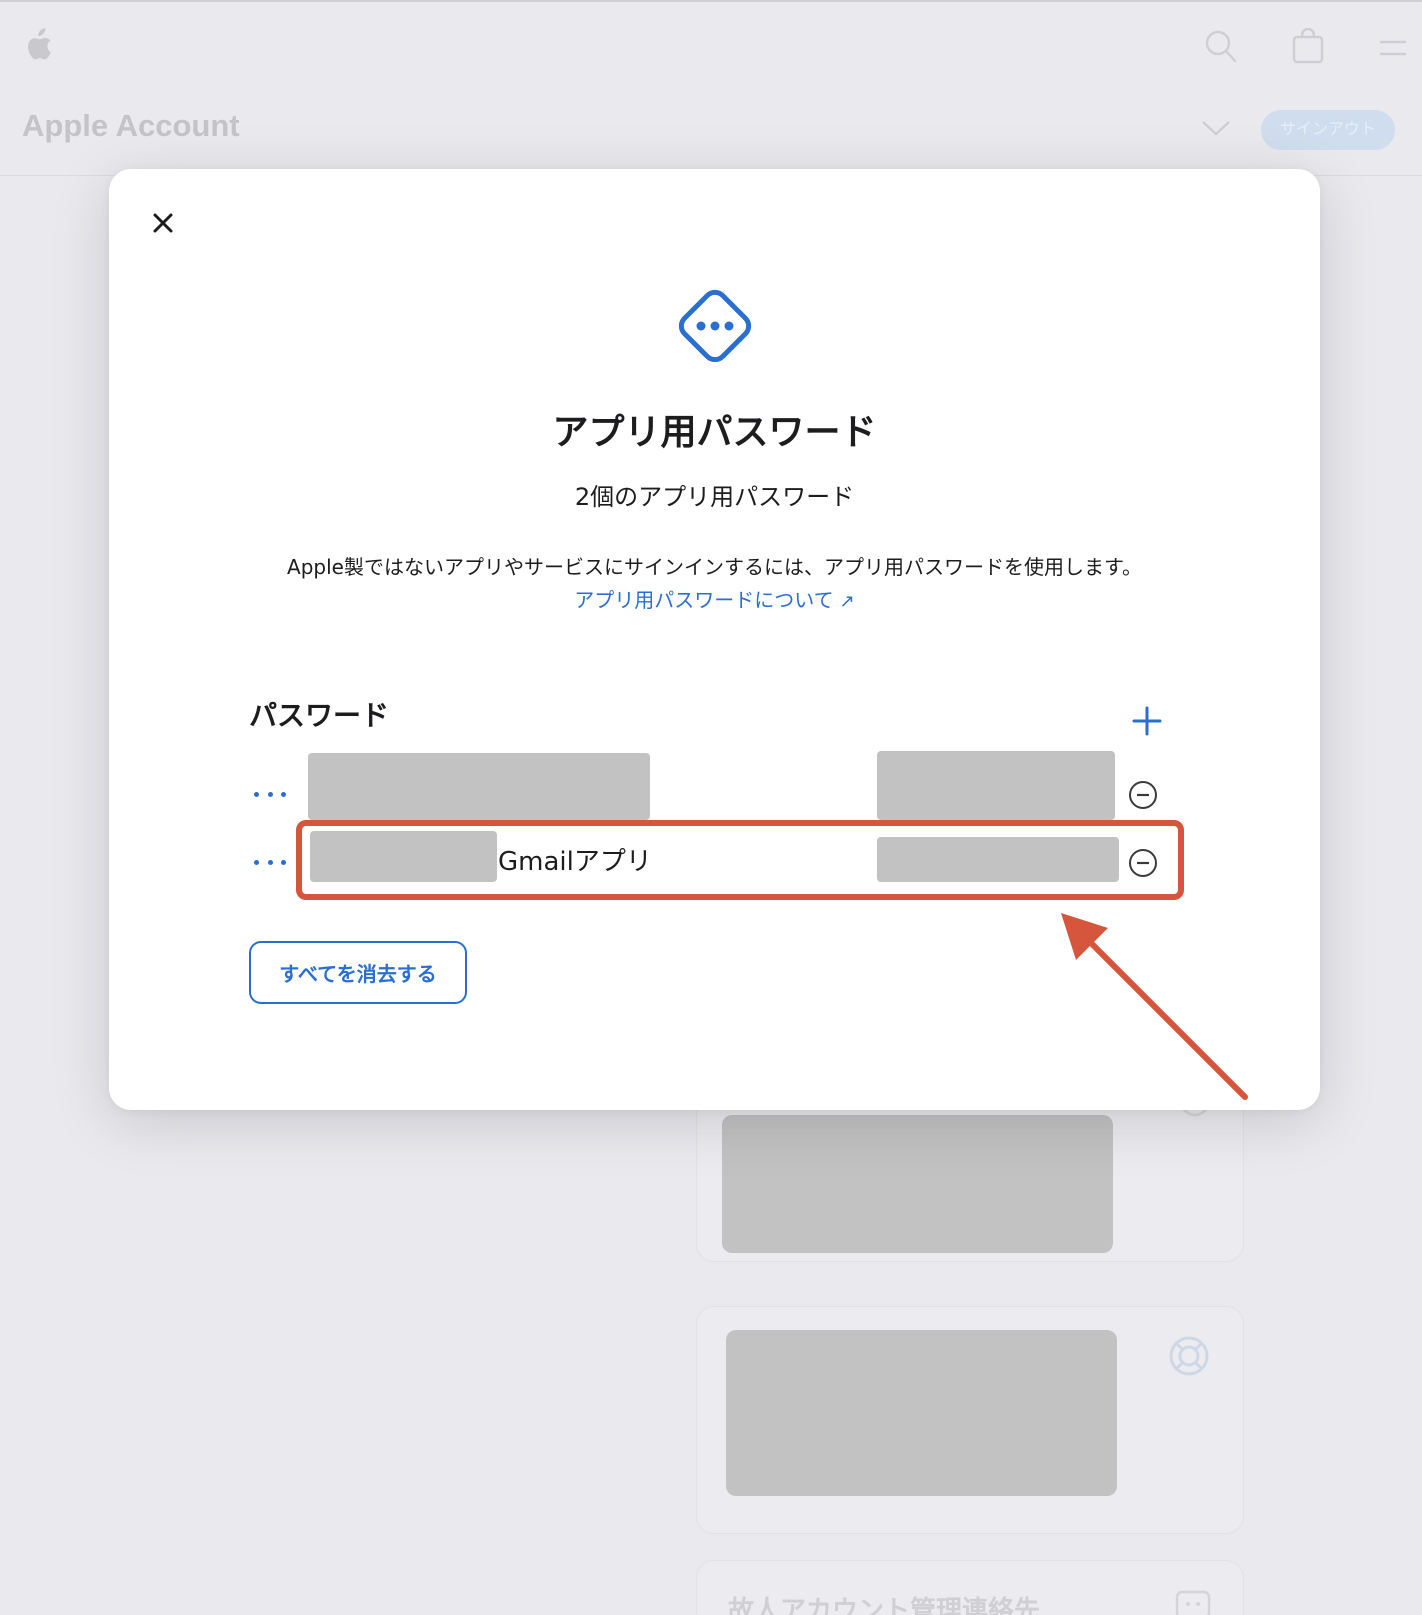 This screenshot has width=1422, height=1615. Describe the element at coordinates (714, 497) in the screenshot. I see `password-count: 2個のアプリ用パスワード` at that location.